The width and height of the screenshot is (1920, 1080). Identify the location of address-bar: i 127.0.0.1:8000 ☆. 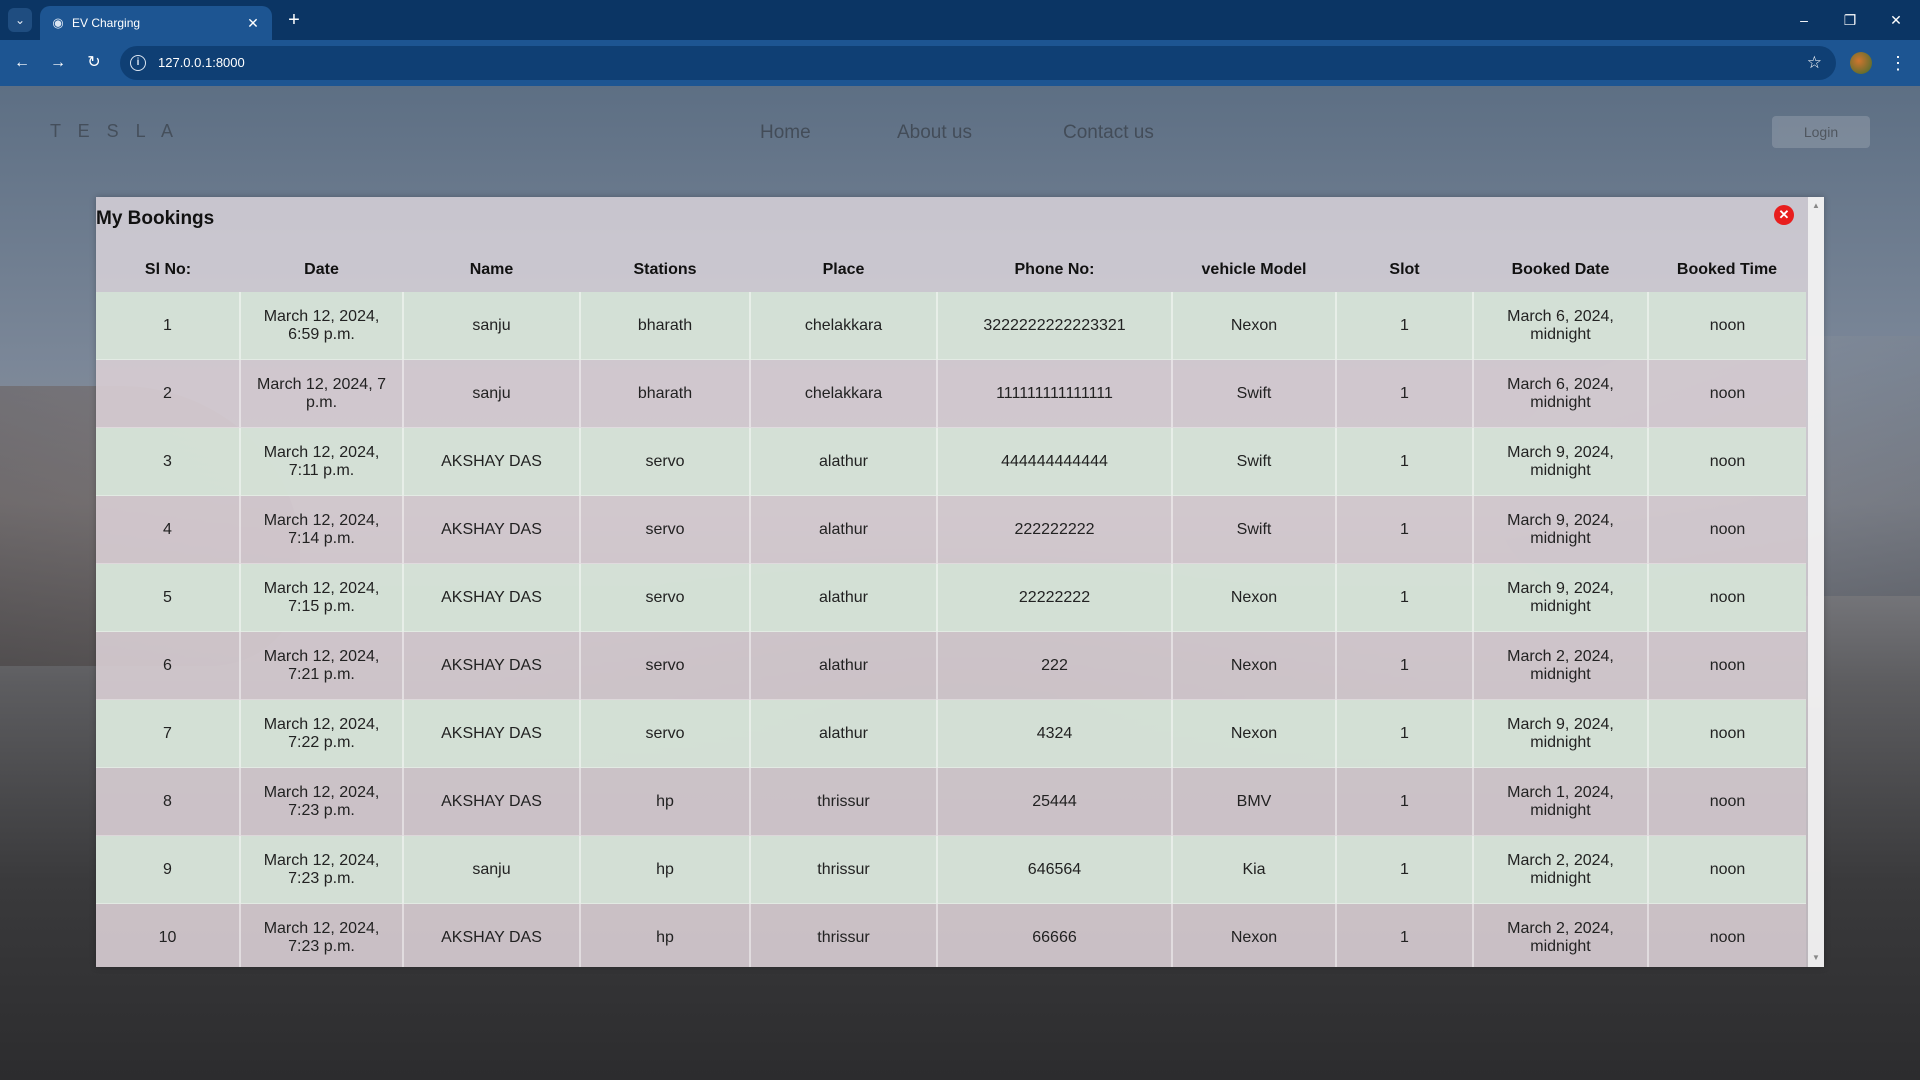
(978, 63).